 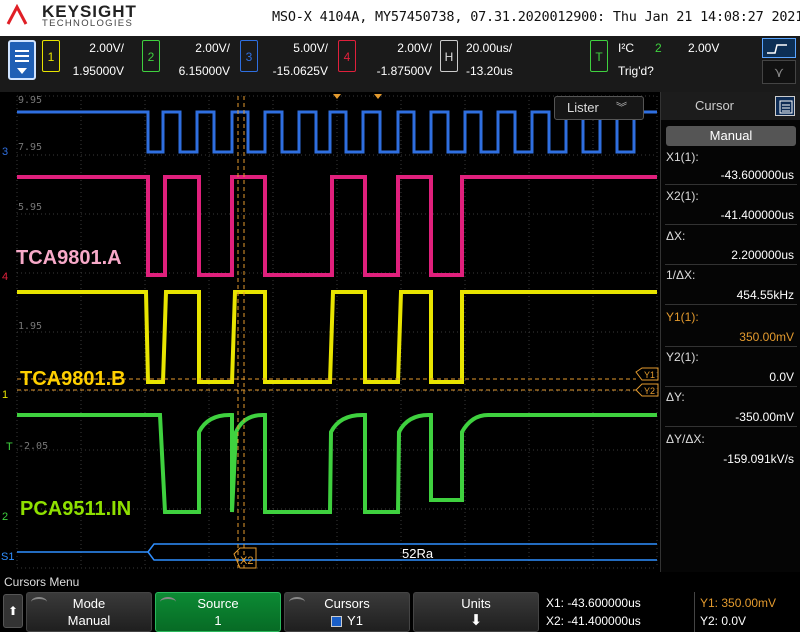 What do you see at coordinates (69, 258) in the screenshot?
I see `signal-label-a: TCA9801.A` at bounding box center [69, 258].